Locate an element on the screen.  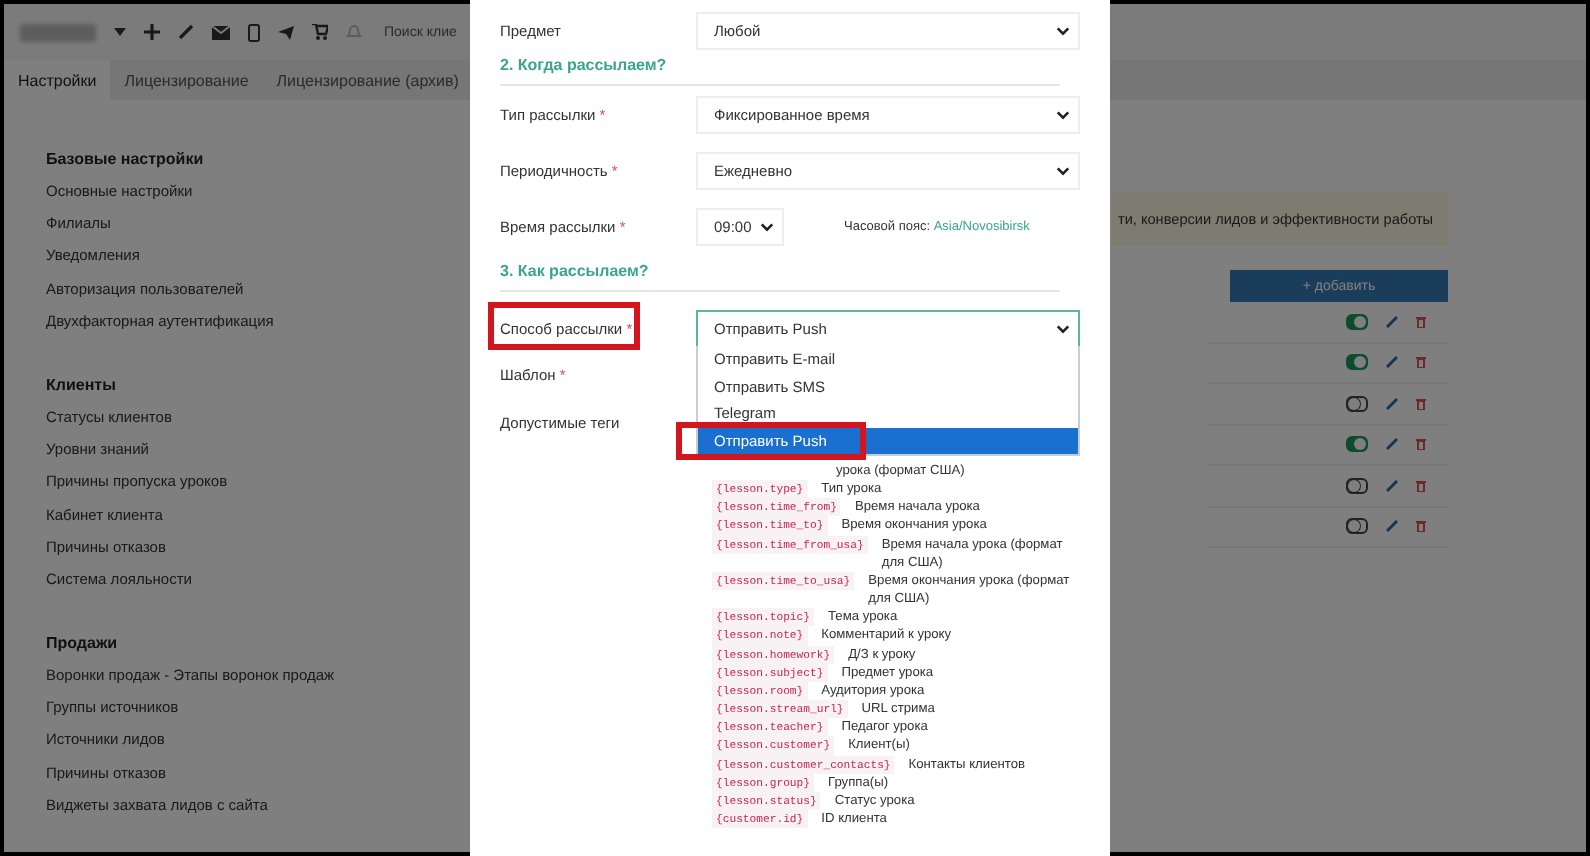
sidebar-heading: Базовые настройки is located at coordinates (126, 160).